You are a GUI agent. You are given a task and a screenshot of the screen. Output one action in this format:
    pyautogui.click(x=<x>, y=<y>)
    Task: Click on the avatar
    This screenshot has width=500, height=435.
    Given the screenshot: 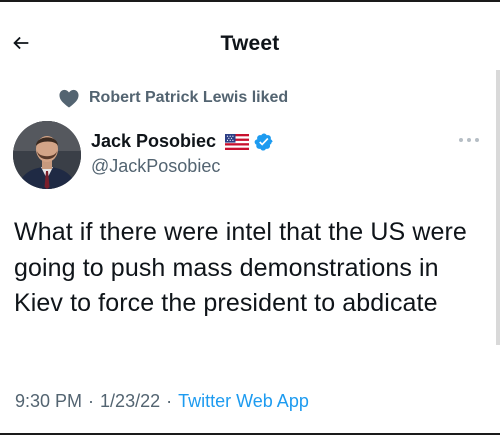 What is the action you would take?
    pyautogui.click(x=47, y=155)
    